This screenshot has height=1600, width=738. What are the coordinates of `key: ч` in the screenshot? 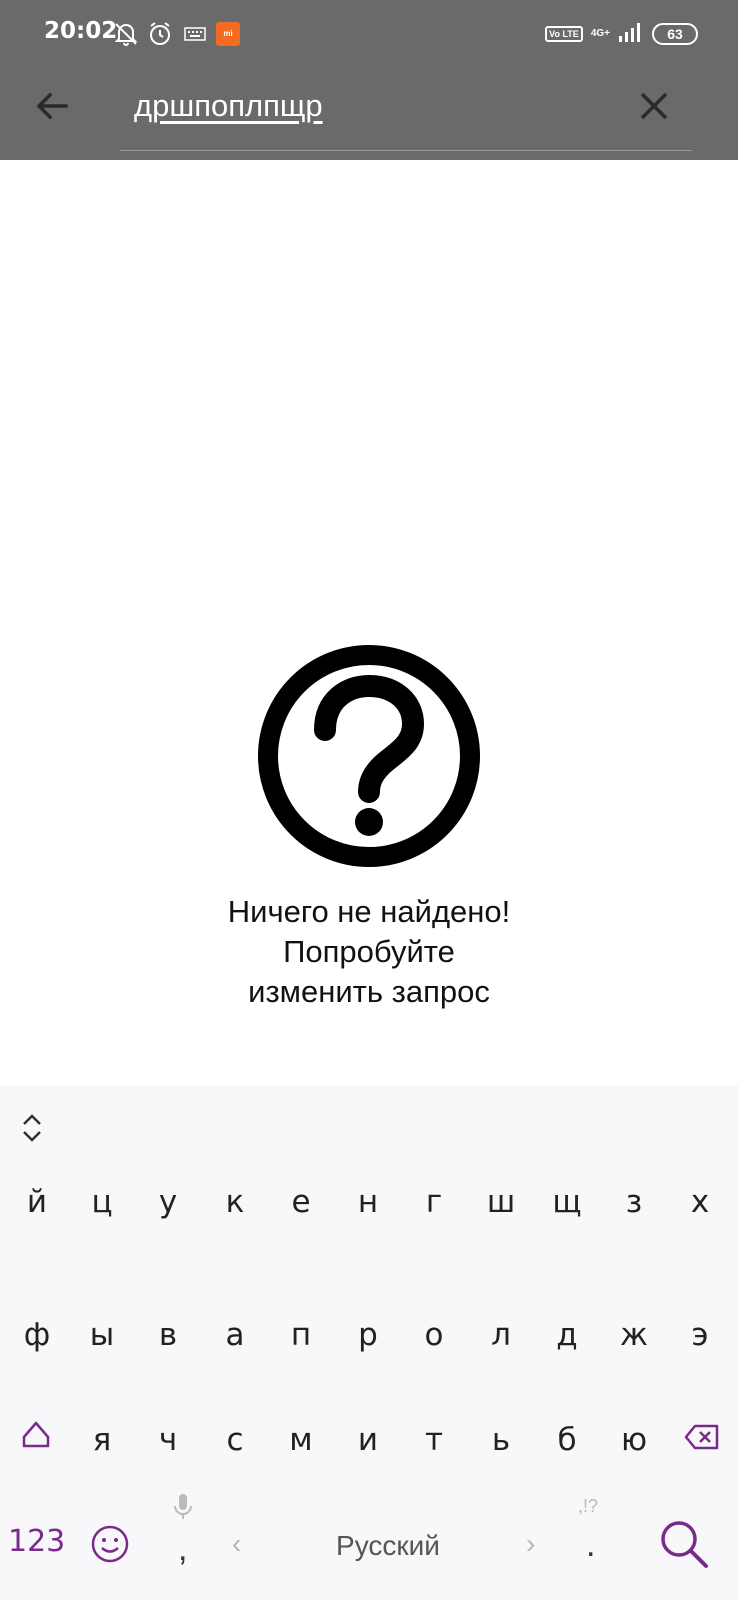 It's located at (168, 1440).